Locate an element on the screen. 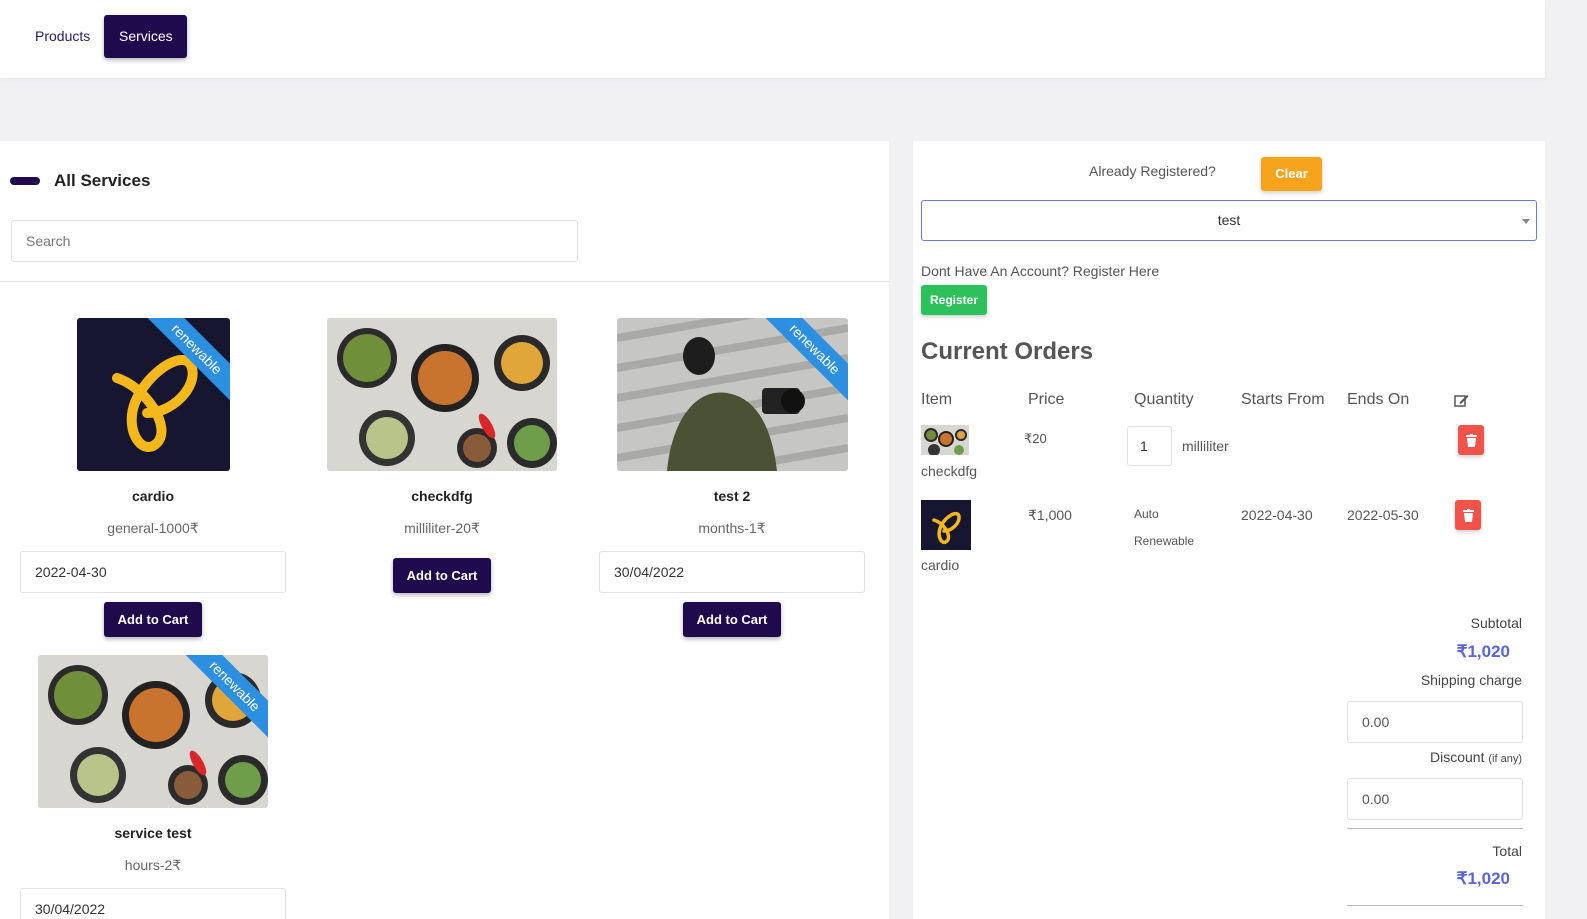 Image resolution: width=1587 pixels, height=919 pixels. order-item-renewal-2: Renewable is located at coordinates (1164, 541).